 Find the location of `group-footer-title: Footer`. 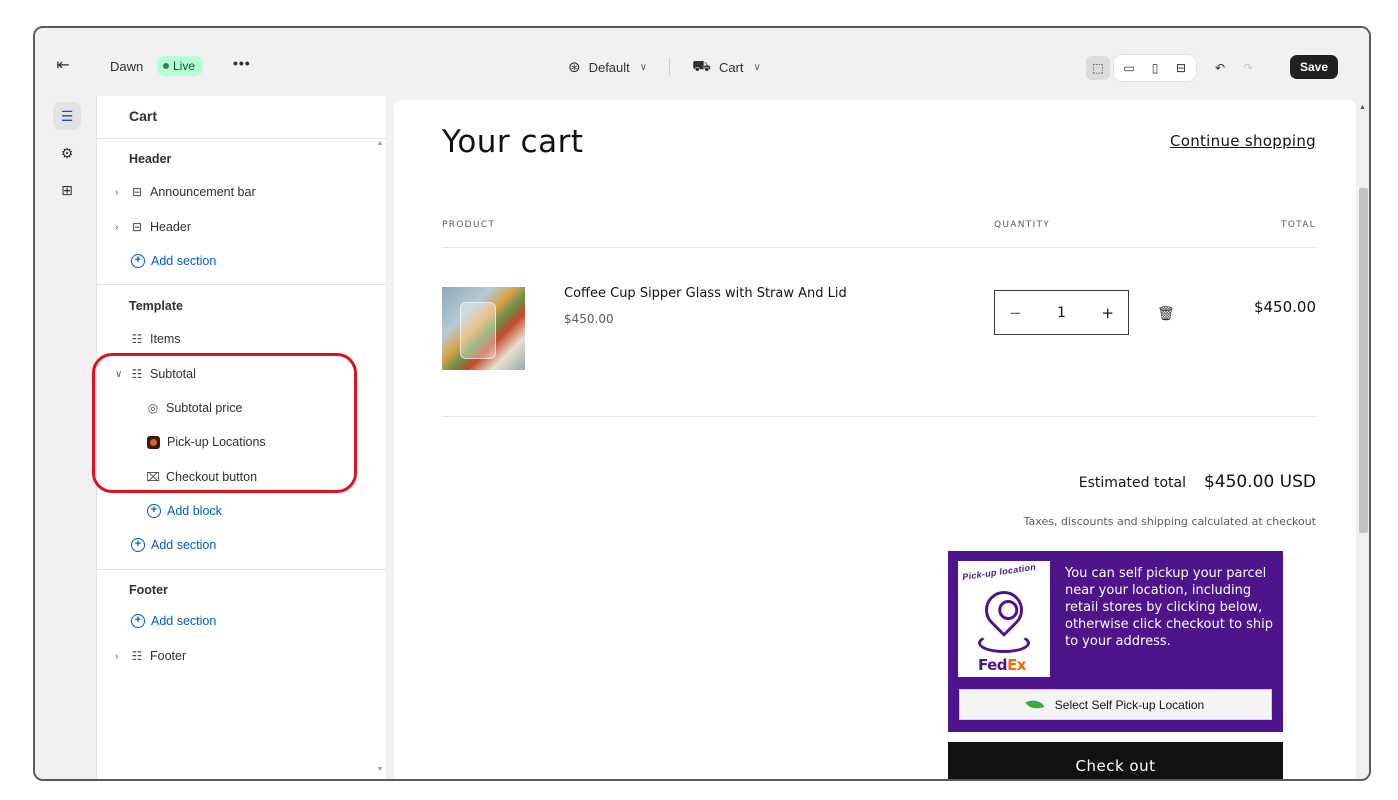

group-footer-title: Footer is located at coordinates (148, 590).